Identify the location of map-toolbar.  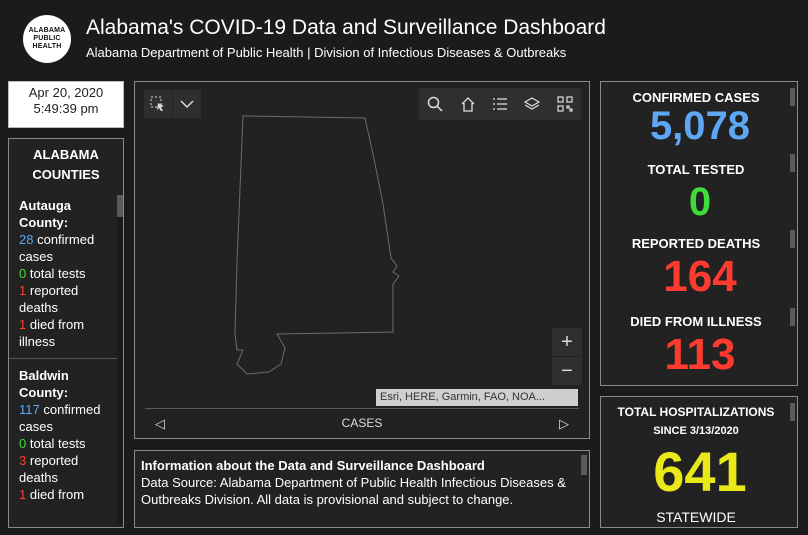
(500, 104).